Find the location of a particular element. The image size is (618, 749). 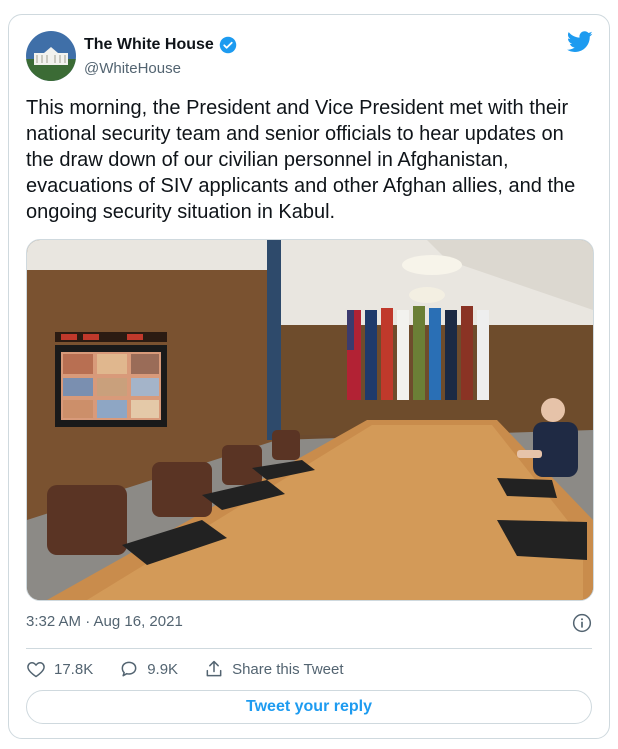

verified-badge-icon is located at coordinates (228, 45).